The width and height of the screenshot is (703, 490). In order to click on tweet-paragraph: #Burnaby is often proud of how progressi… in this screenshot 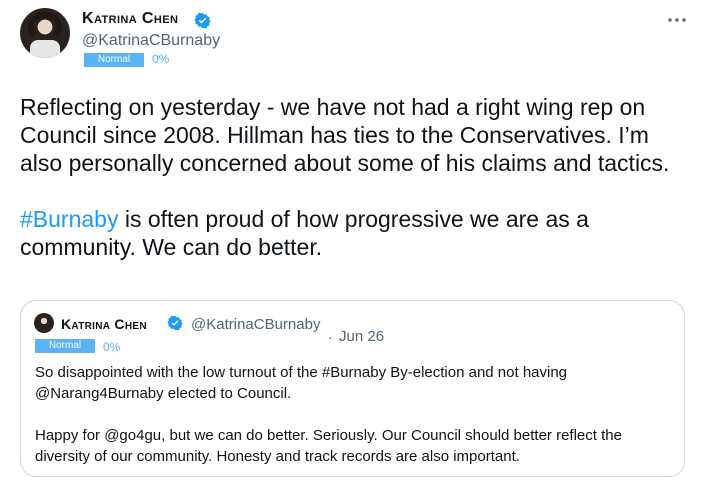, I will do `click(355, 233)`.